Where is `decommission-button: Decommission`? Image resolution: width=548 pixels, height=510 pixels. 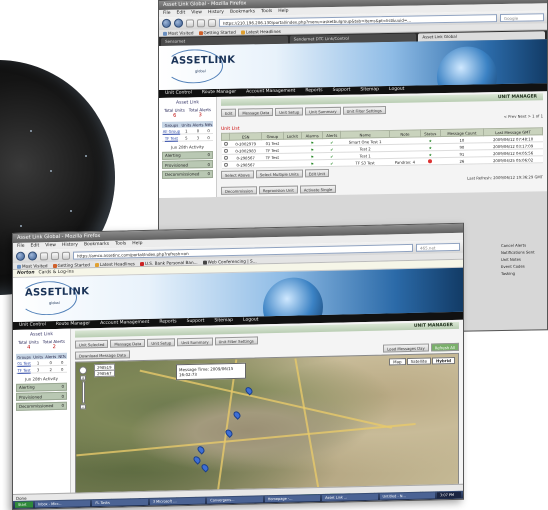
decommission-button: Decommission is located at coordinates (239, 190).